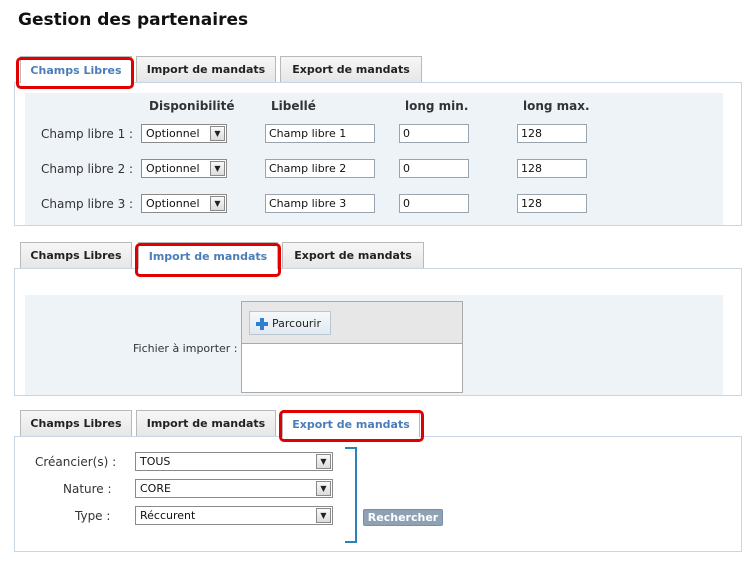 The height and width of the screenshot is (563, 756). Describe the element at coordinates (297, 323) in the screenshot. I see `browse-label: Parcourir` at that location.